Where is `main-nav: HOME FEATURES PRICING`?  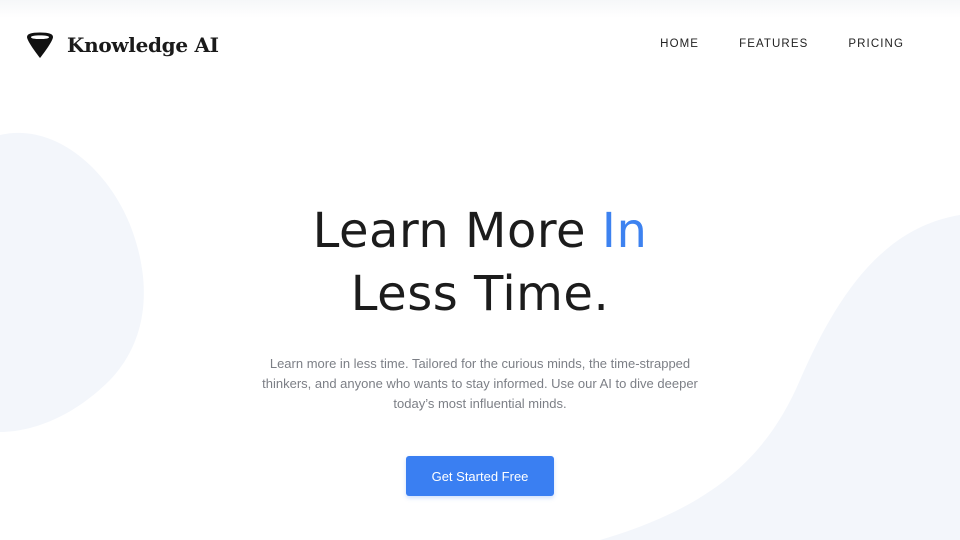
main-nav: HOME FEATURES PRICING is located at coordinates (782, 44).